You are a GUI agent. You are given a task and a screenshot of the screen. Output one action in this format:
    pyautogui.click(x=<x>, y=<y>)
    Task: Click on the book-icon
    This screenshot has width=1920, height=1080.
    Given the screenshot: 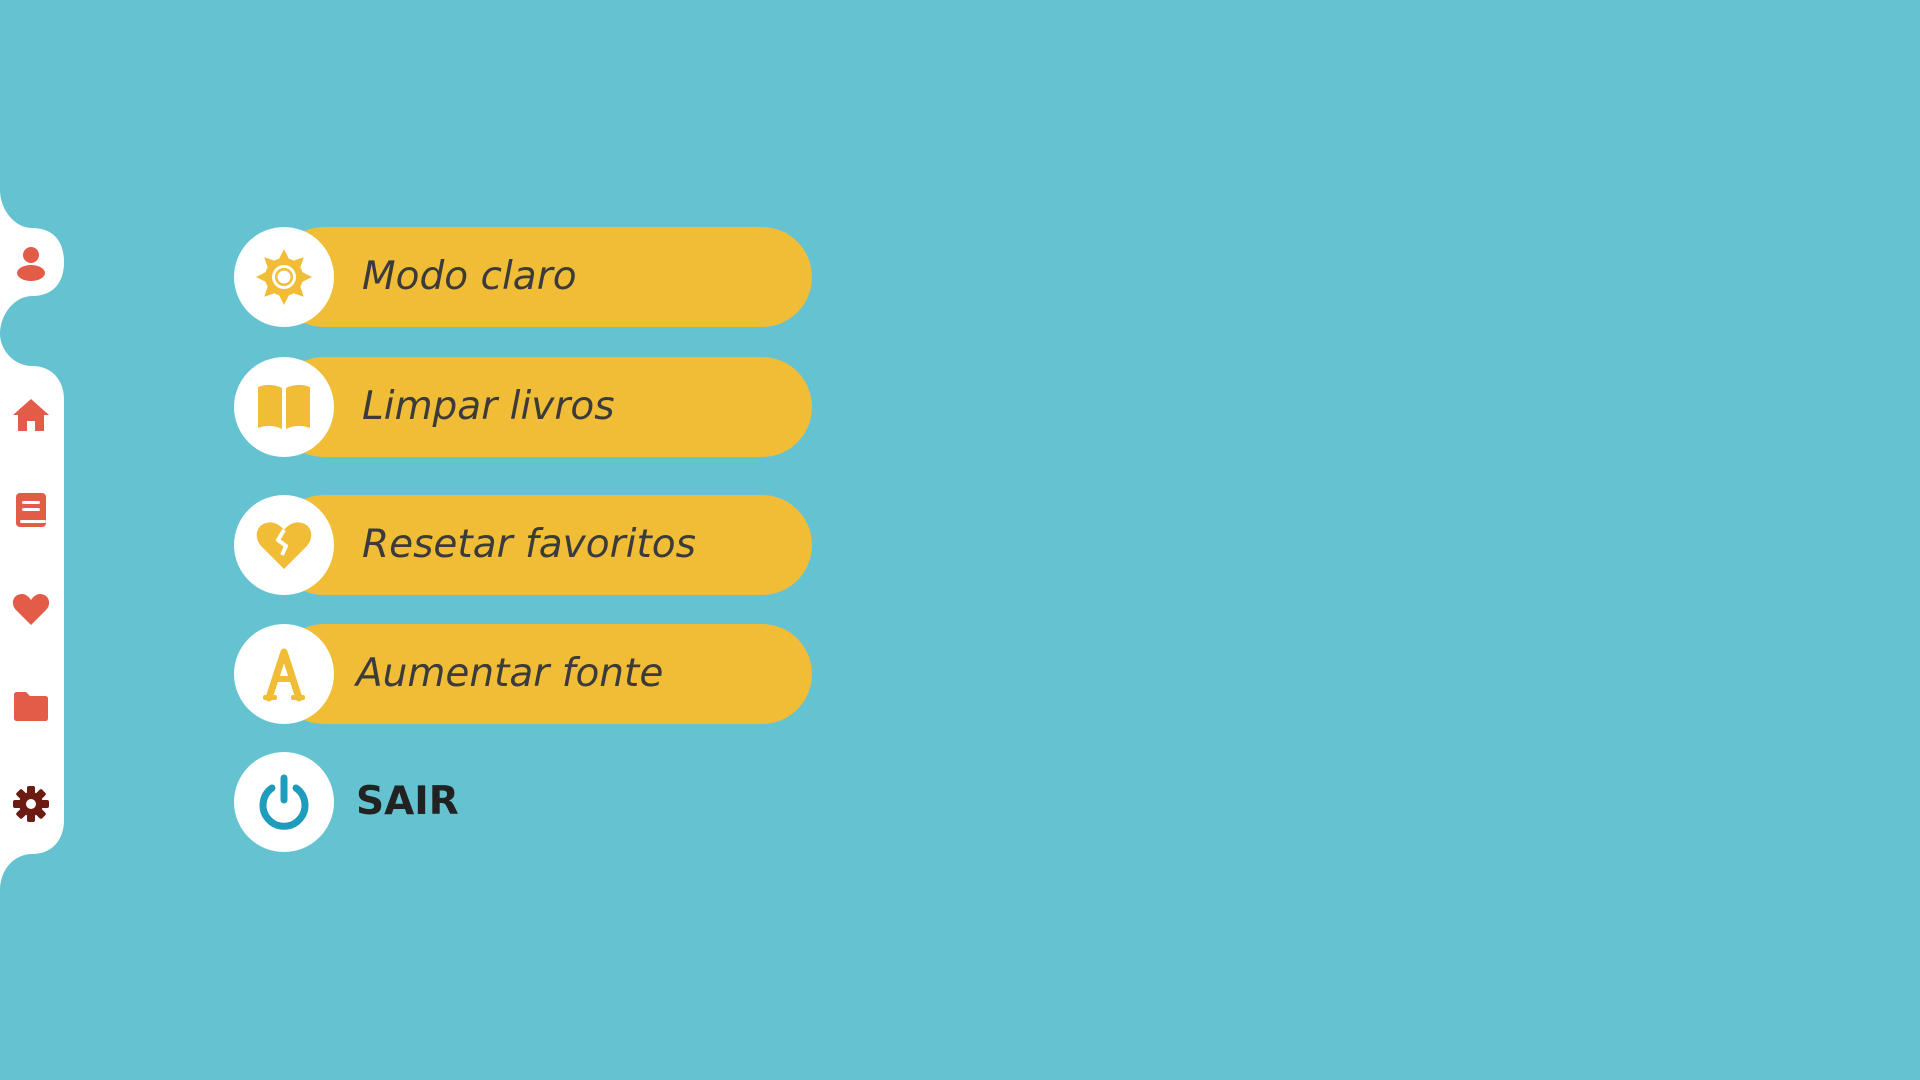 What is the action you would take?
    pyautogui.click(x=31, y=510)
    